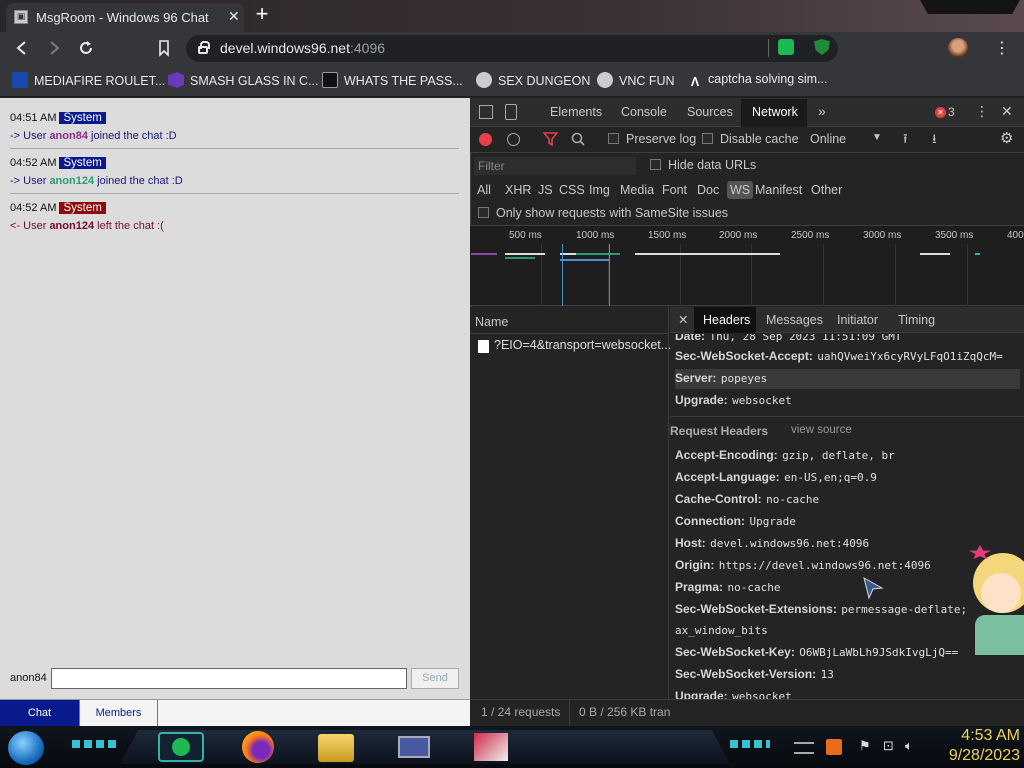  What do you see at coordinates (1006, 138) in the screenshot?
I see `network-settings-gear-icon: ⚙` at bounding box center [1006, 138].